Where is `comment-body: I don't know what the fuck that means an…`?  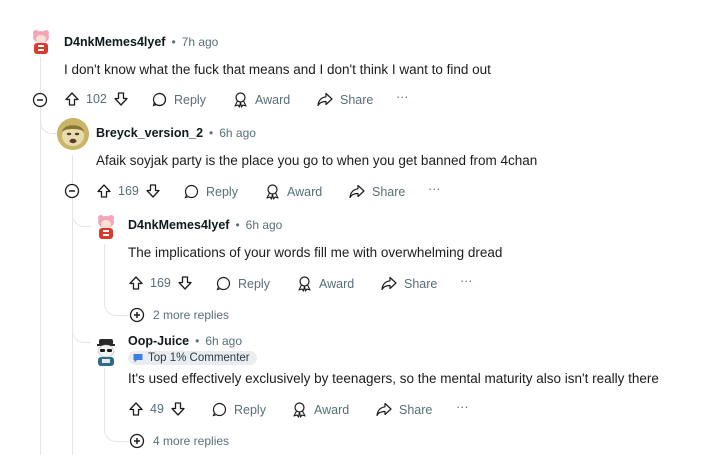 comment-body: I don't know what the fuck that means an… is located at coordinates (277, 69).